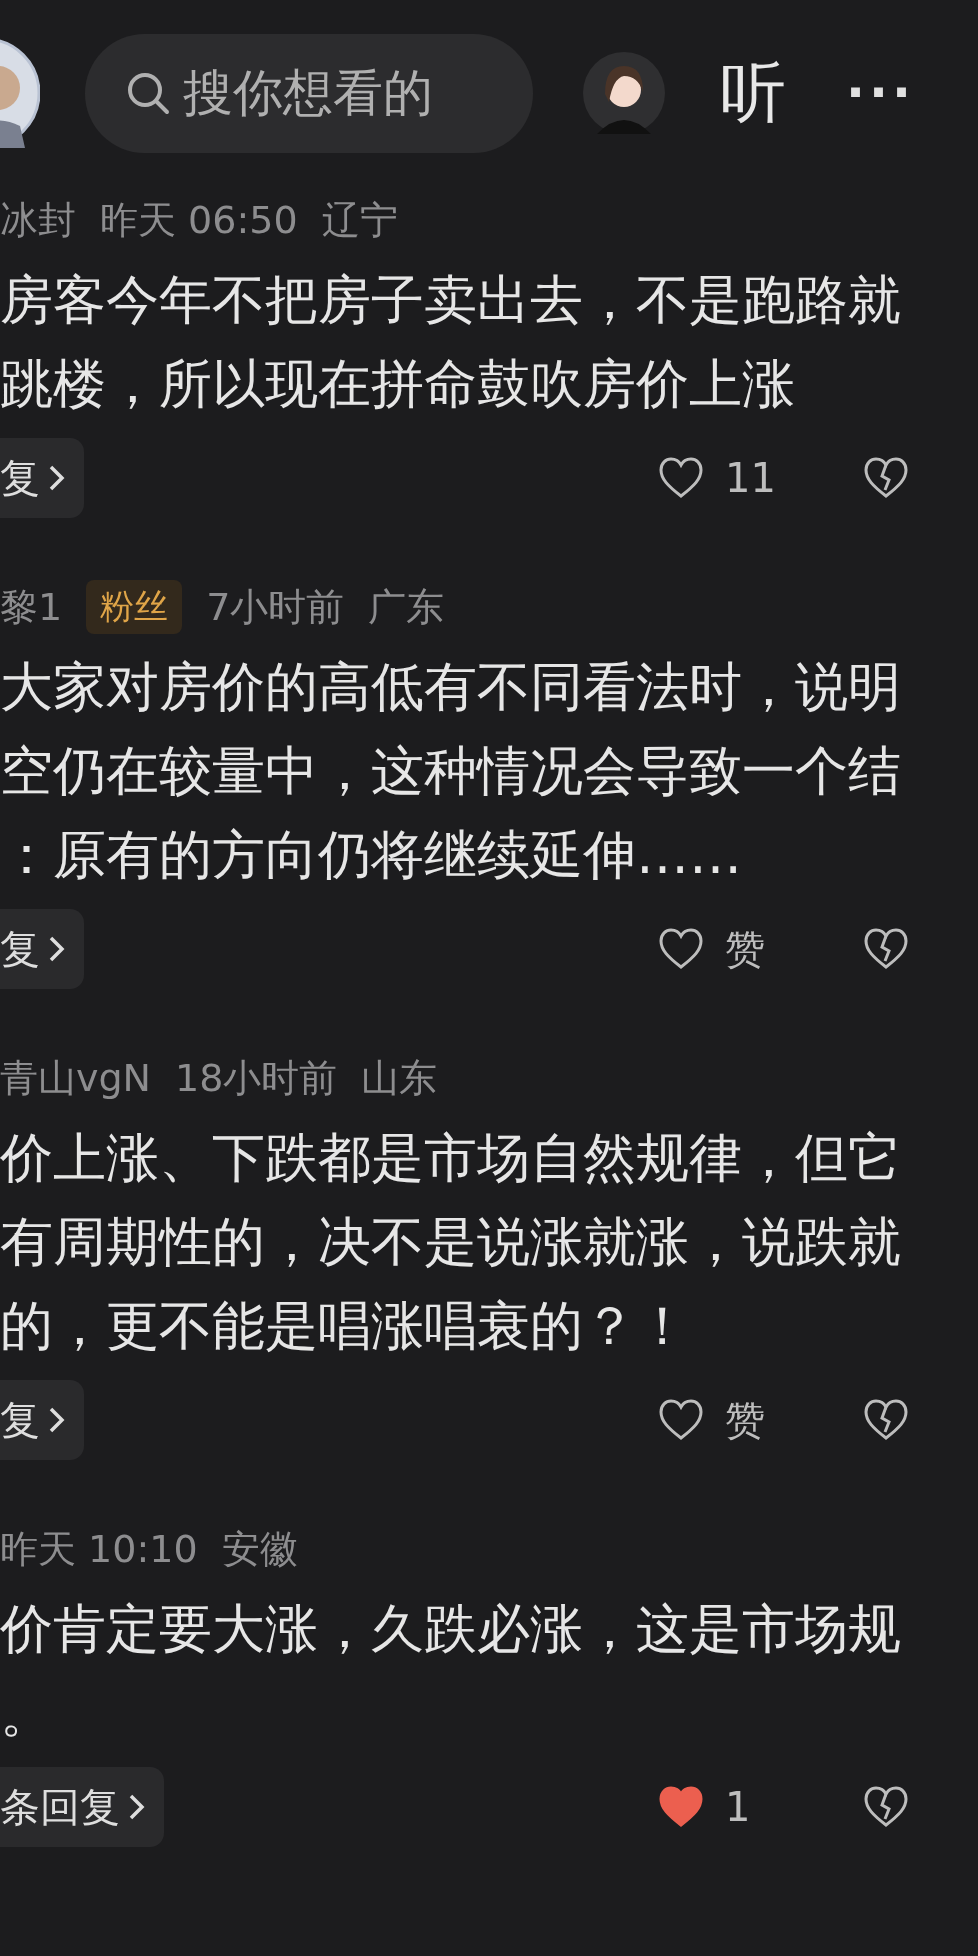 The image size is (978, 1956). Describe the element at coordinates (275, 607) in the screenshot. I see `comment-time: 7小时前` at that location.